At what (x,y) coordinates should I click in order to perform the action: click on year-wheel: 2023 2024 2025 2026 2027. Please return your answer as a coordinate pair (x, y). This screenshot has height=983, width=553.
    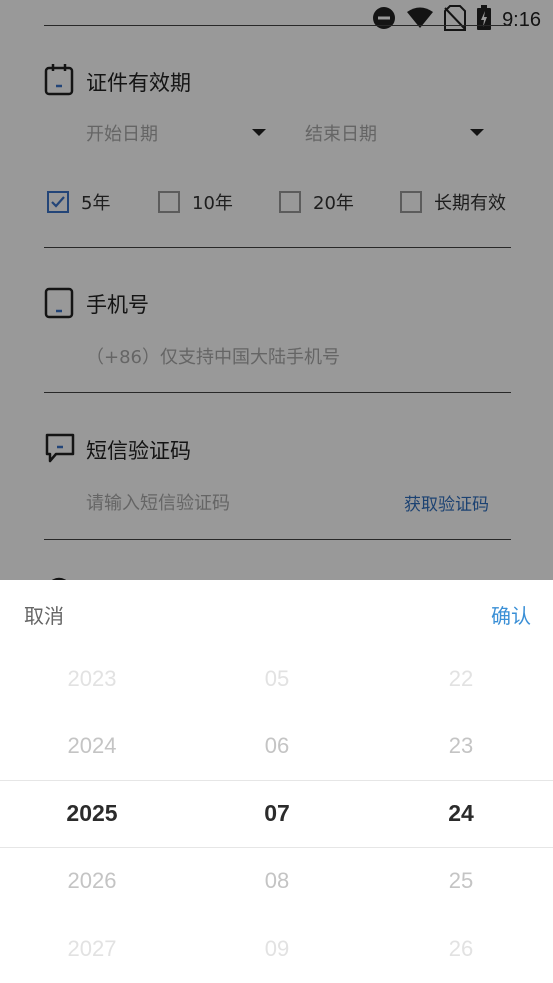
    Looking at the image, I should click on (92, 781).